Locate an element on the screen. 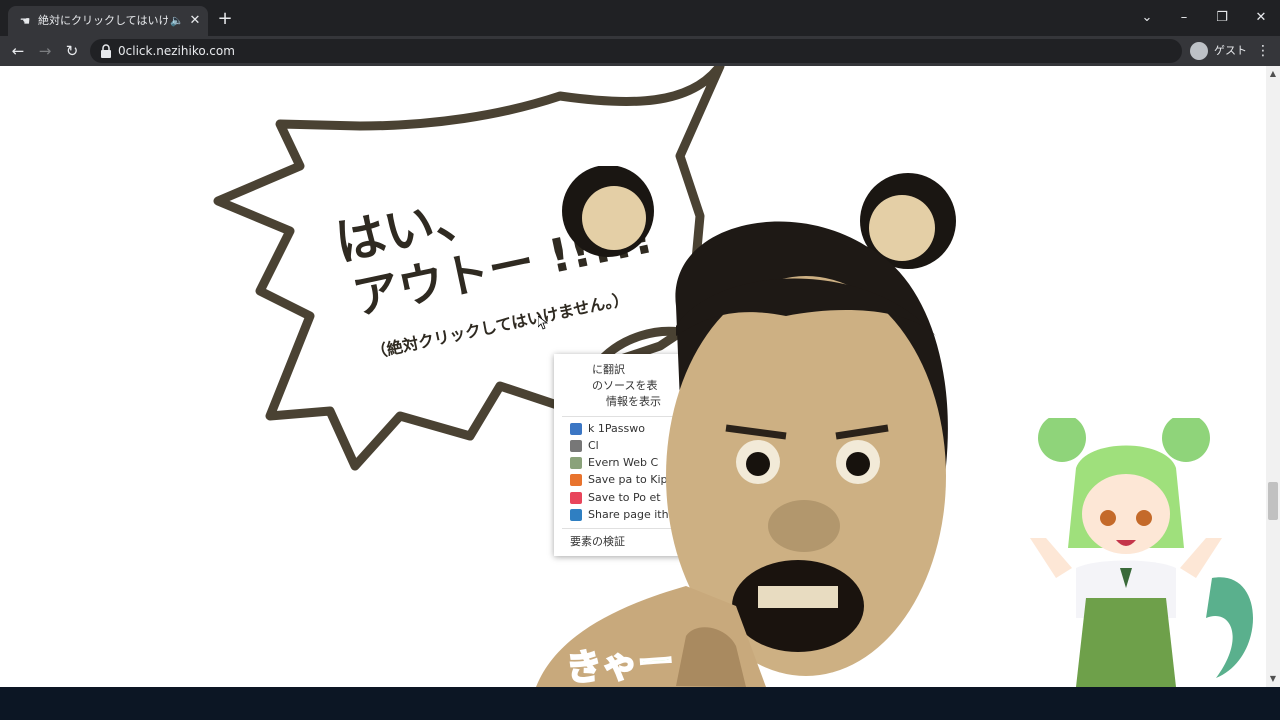 This screenshot has height=720, width=1280. anime-girl-illustration is located at coordinates (1142, 552).